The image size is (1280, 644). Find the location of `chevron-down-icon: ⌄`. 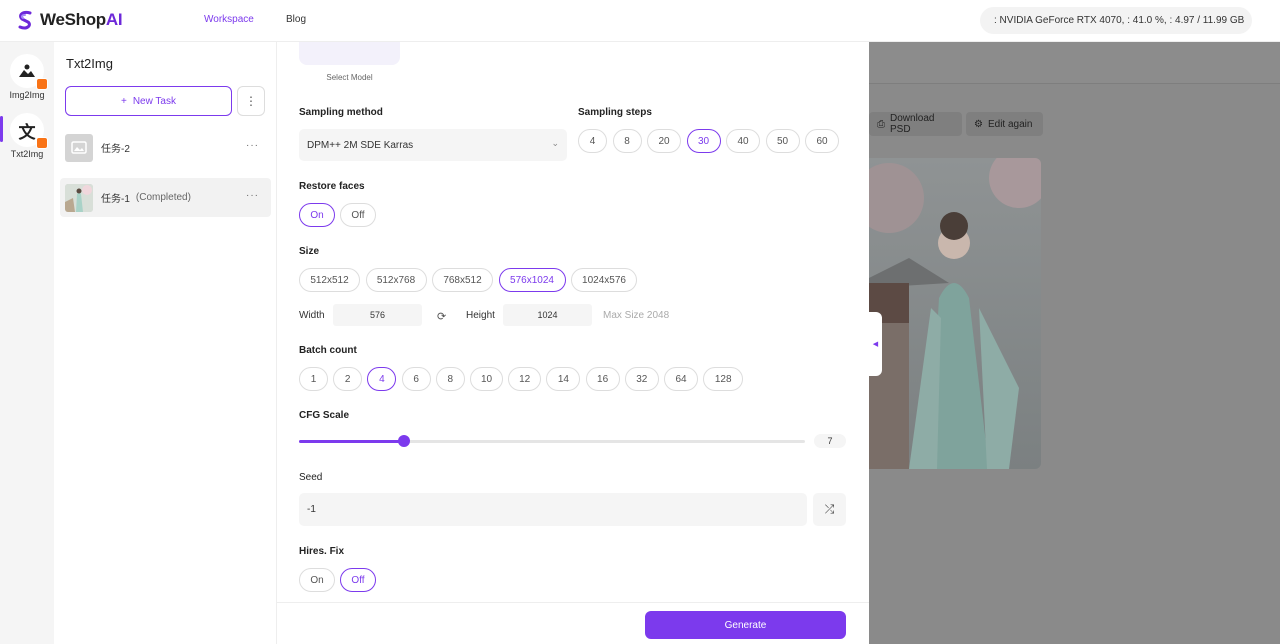

chevron-down-icon: ⌄ is located at coordinates (555, 143).